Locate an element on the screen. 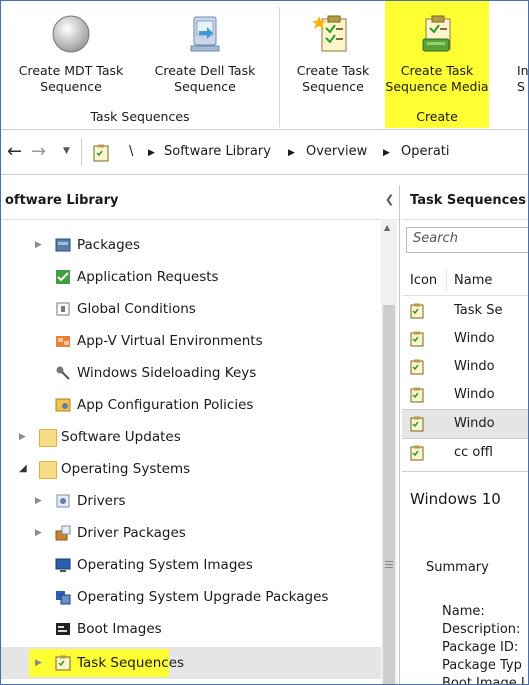  group-label-create: Create is located at coordinates (437, 116).